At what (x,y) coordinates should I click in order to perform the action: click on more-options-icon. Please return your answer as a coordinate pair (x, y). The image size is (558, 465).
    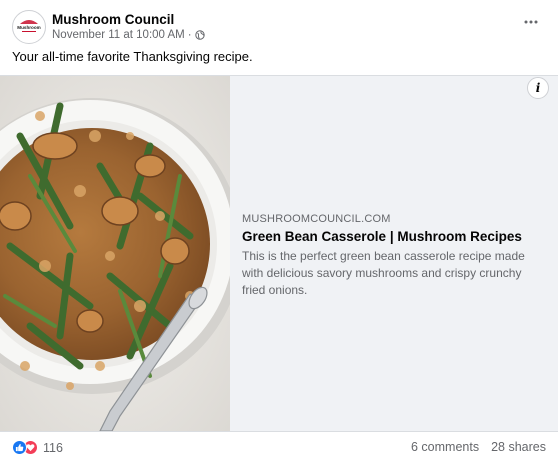
    Looking at the image, I should click on (531, 22).